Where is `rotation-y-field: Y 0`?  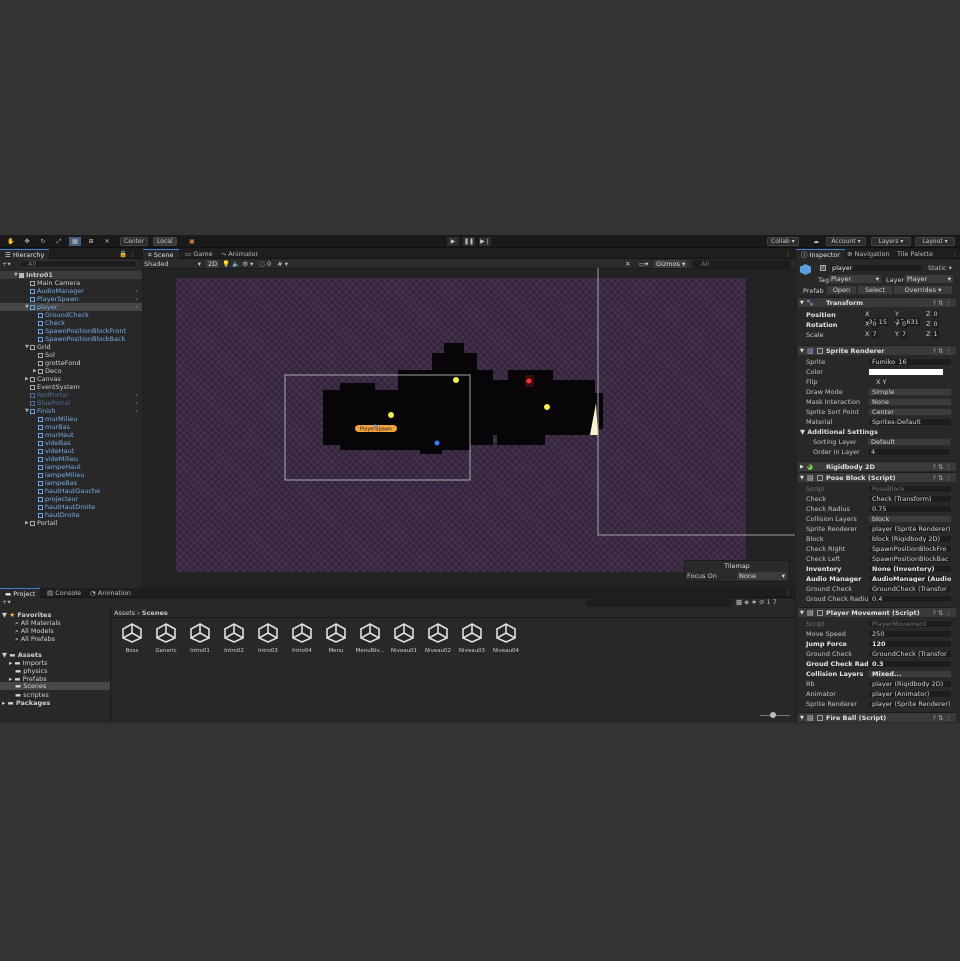 rotation-y-field: Y 0 is located at coordinates (909, 324).